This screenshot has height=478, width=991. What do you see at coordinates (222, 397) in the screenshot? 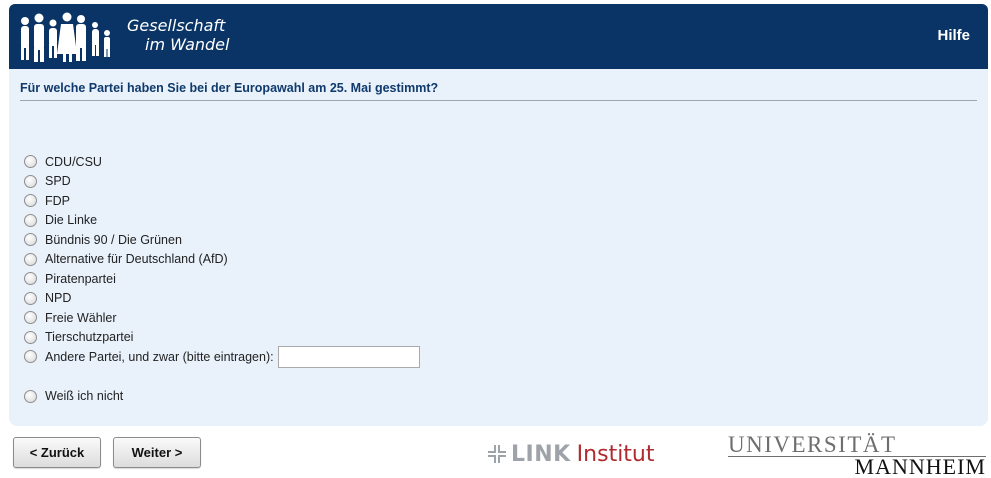
I see `option-weiss-nicht: Weiß ich nicht` at bounding box center [222, 397].